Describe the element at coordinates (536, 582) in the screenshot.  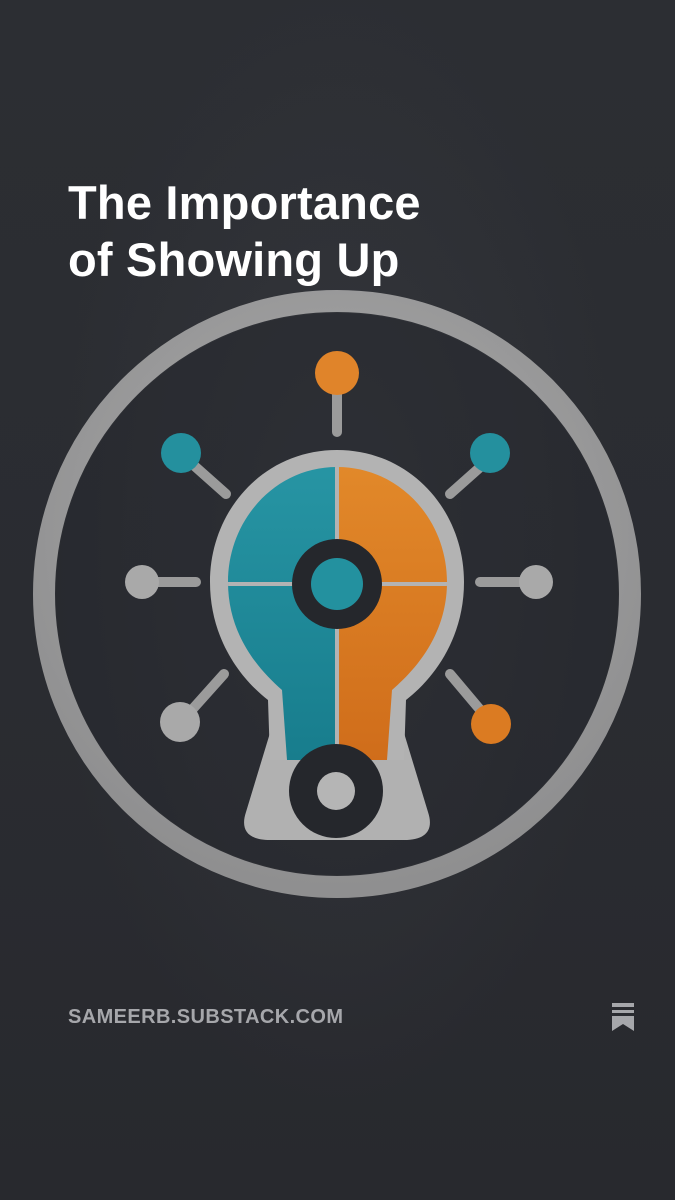
I see `node-right-gray` at that location.